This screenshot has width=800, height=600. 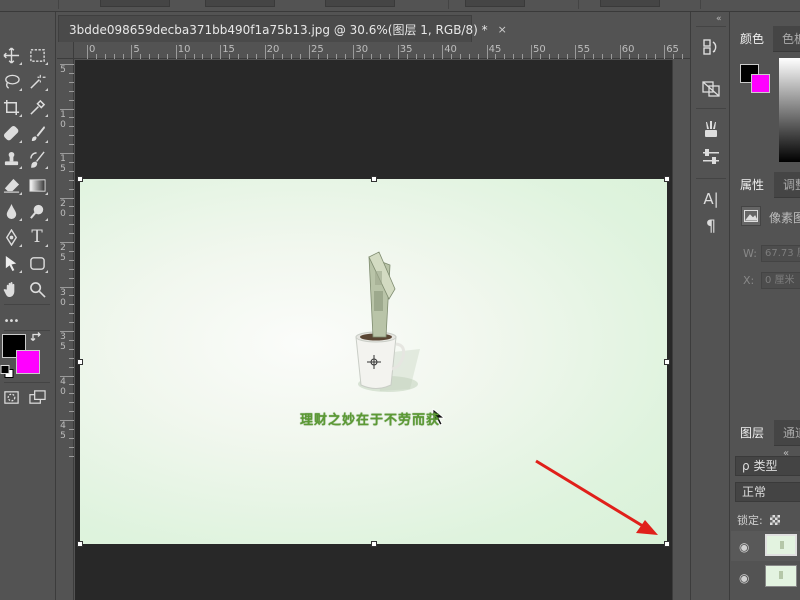 What do you see at coordinates (775, 520) in the screenshot?
I see `lock-transparent-icon` at bounding box center [775, 520].